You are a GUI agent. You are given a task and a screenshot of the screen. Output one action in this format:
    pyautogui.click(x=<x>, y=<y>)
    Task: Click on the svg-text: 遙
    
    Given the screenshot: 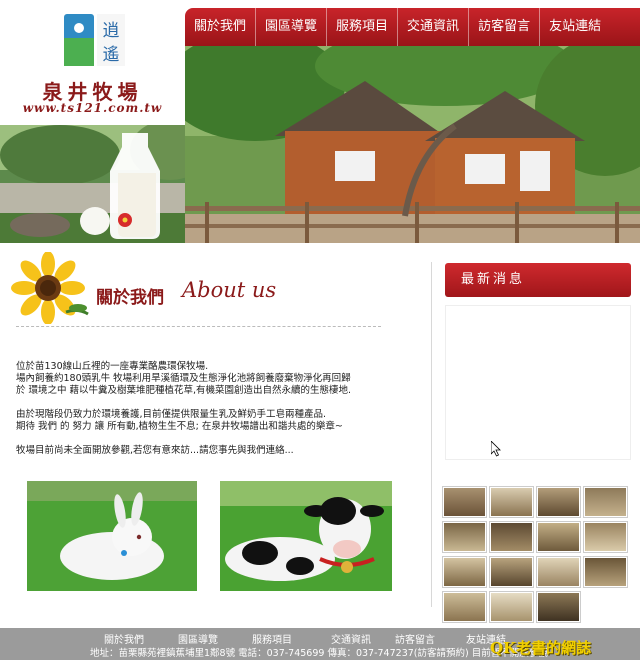 What is the action you would take?
    pyautogui.click(x=111, y=55)
    